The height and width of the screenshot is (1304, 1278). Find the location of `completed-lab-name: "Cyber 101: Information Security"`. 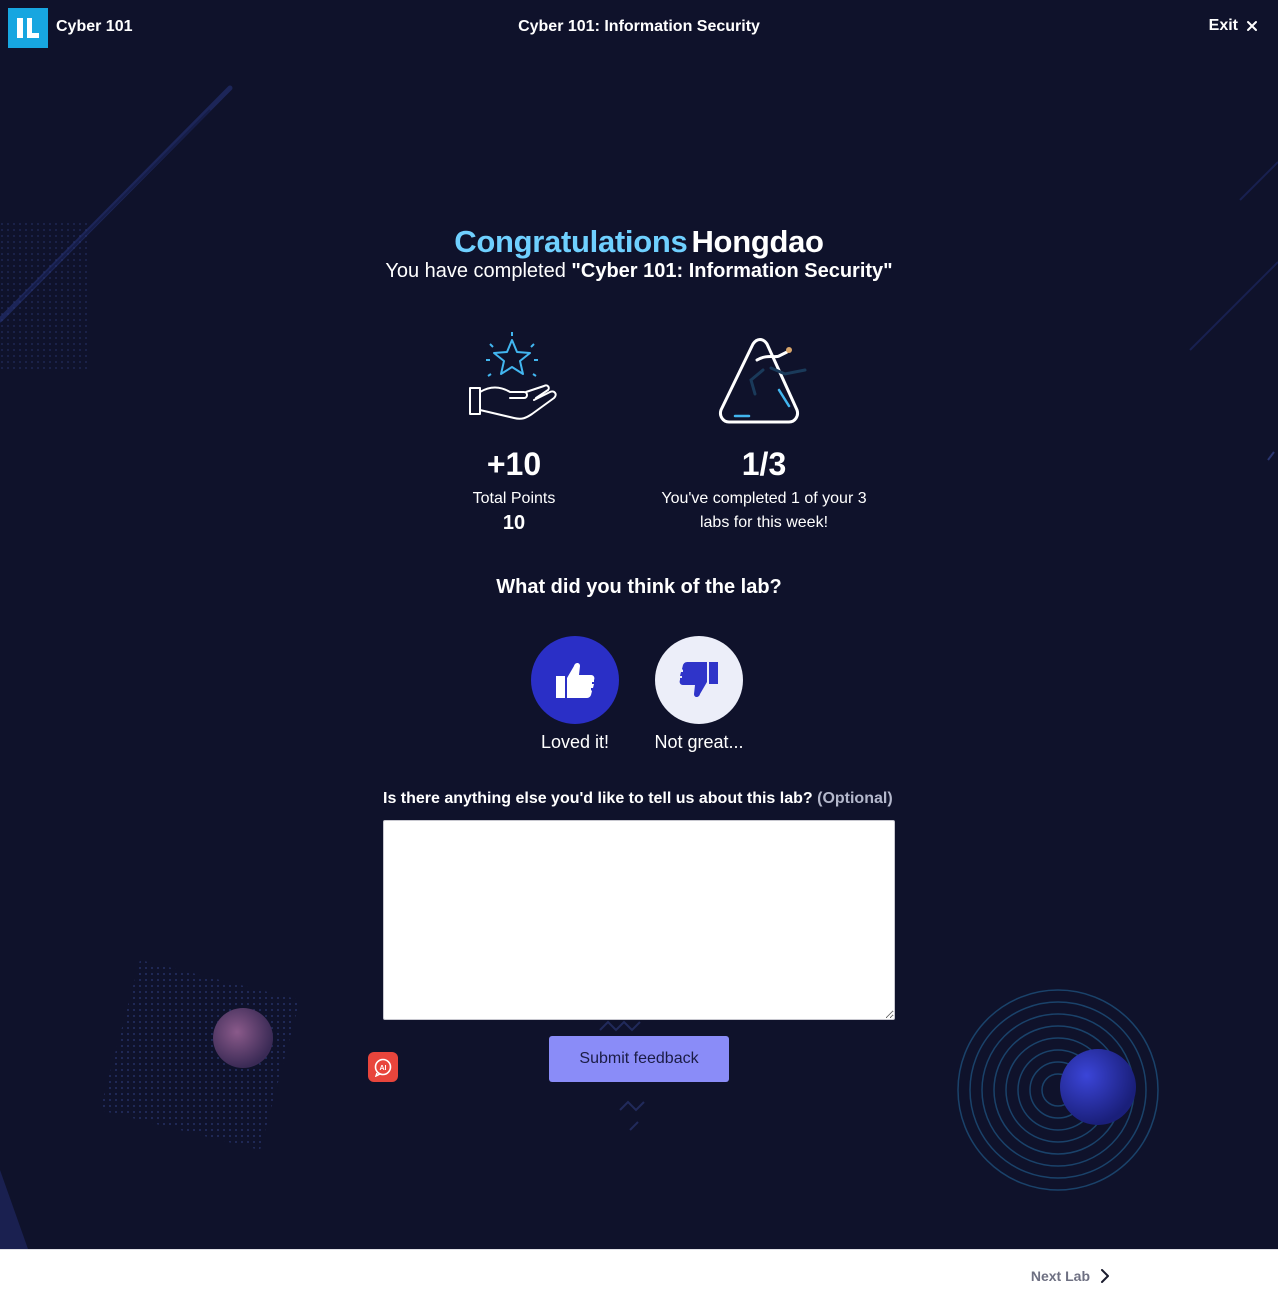

completed-lab-name: "Cyber 101: Information Security" is located at coordinates (732, 271).